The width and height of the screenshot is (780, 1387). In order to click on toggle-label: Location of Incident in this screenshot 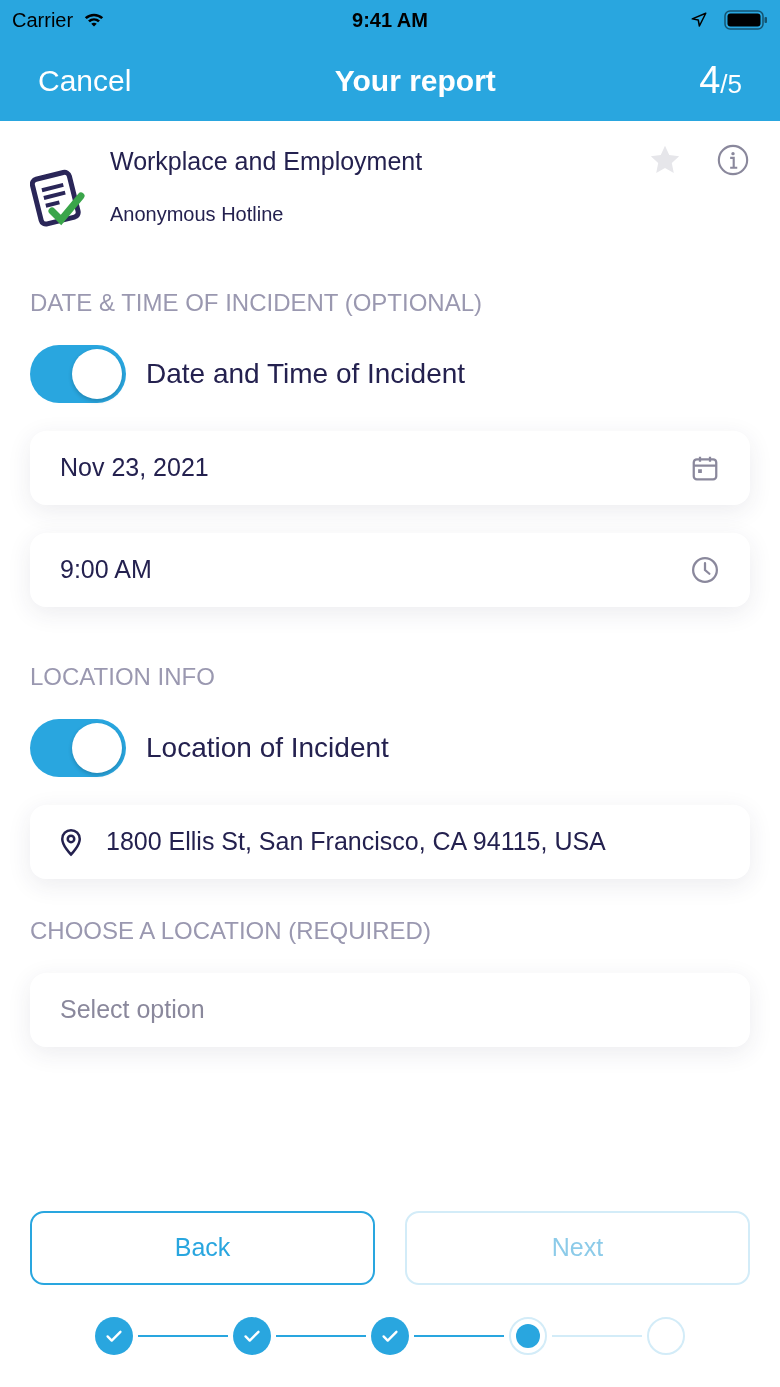, I will do `click(267, 747)`.